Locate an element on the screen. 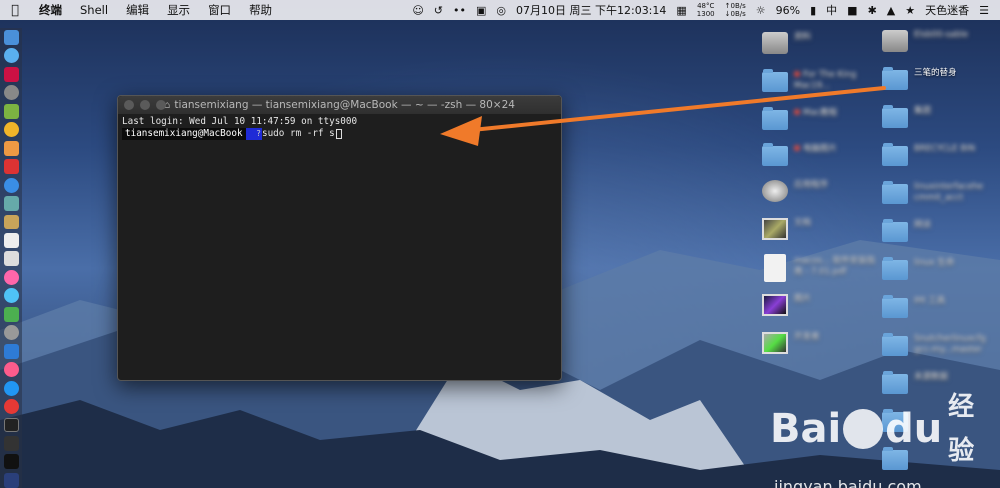 The image size is (1000, 488). minimize-button is located at coordinates (145, 105).